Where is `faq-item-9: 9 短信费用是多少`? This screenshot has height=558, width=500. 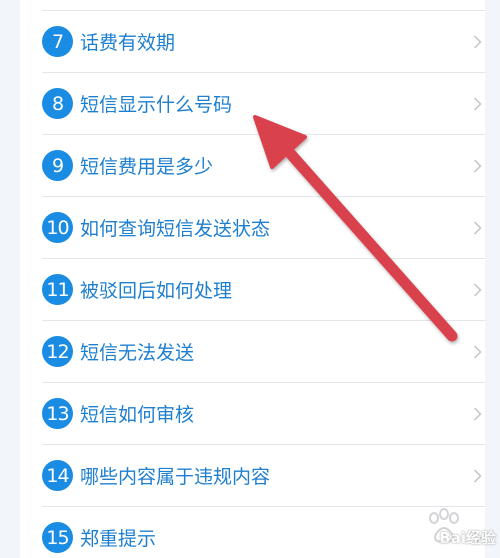 faq-item-9: 9 短信费用是多少 is located at coordinates (263, 165).